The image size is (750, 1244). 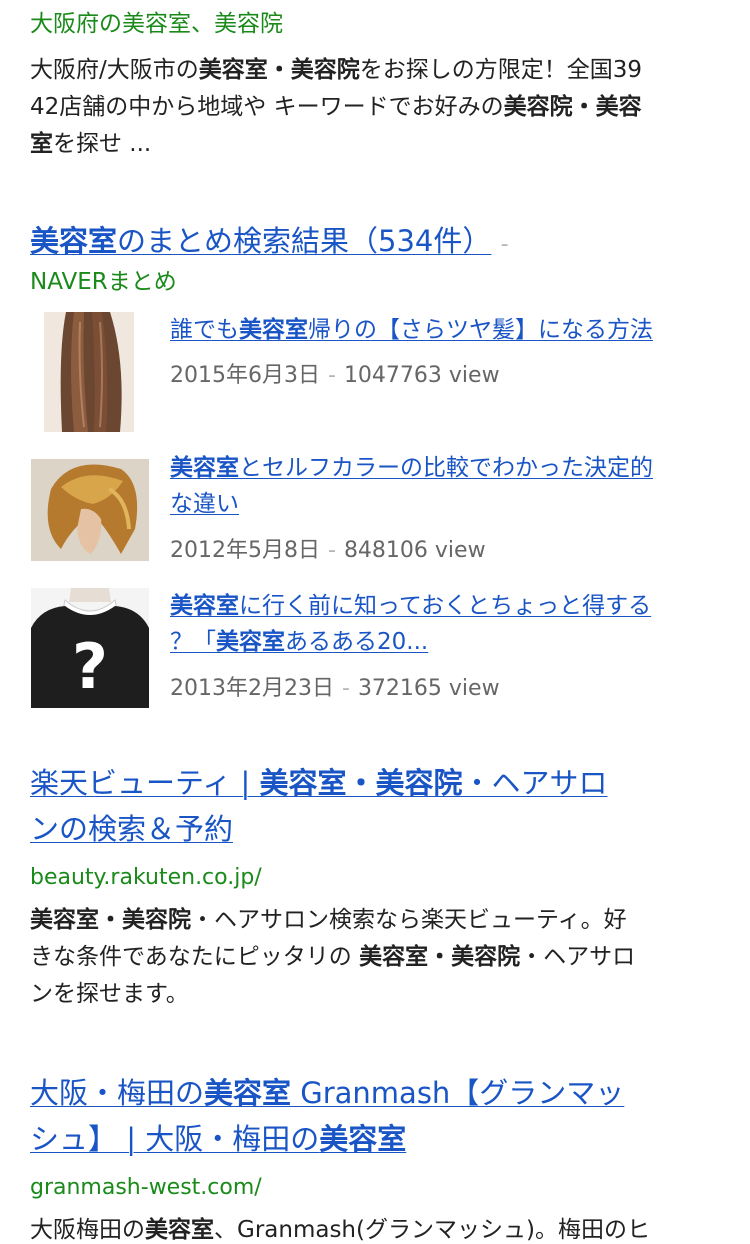 I want to click on result2-item2-title: 美容室とセルフカラーの比較でわかった決定的 な違い, so click(x=450, y=486).